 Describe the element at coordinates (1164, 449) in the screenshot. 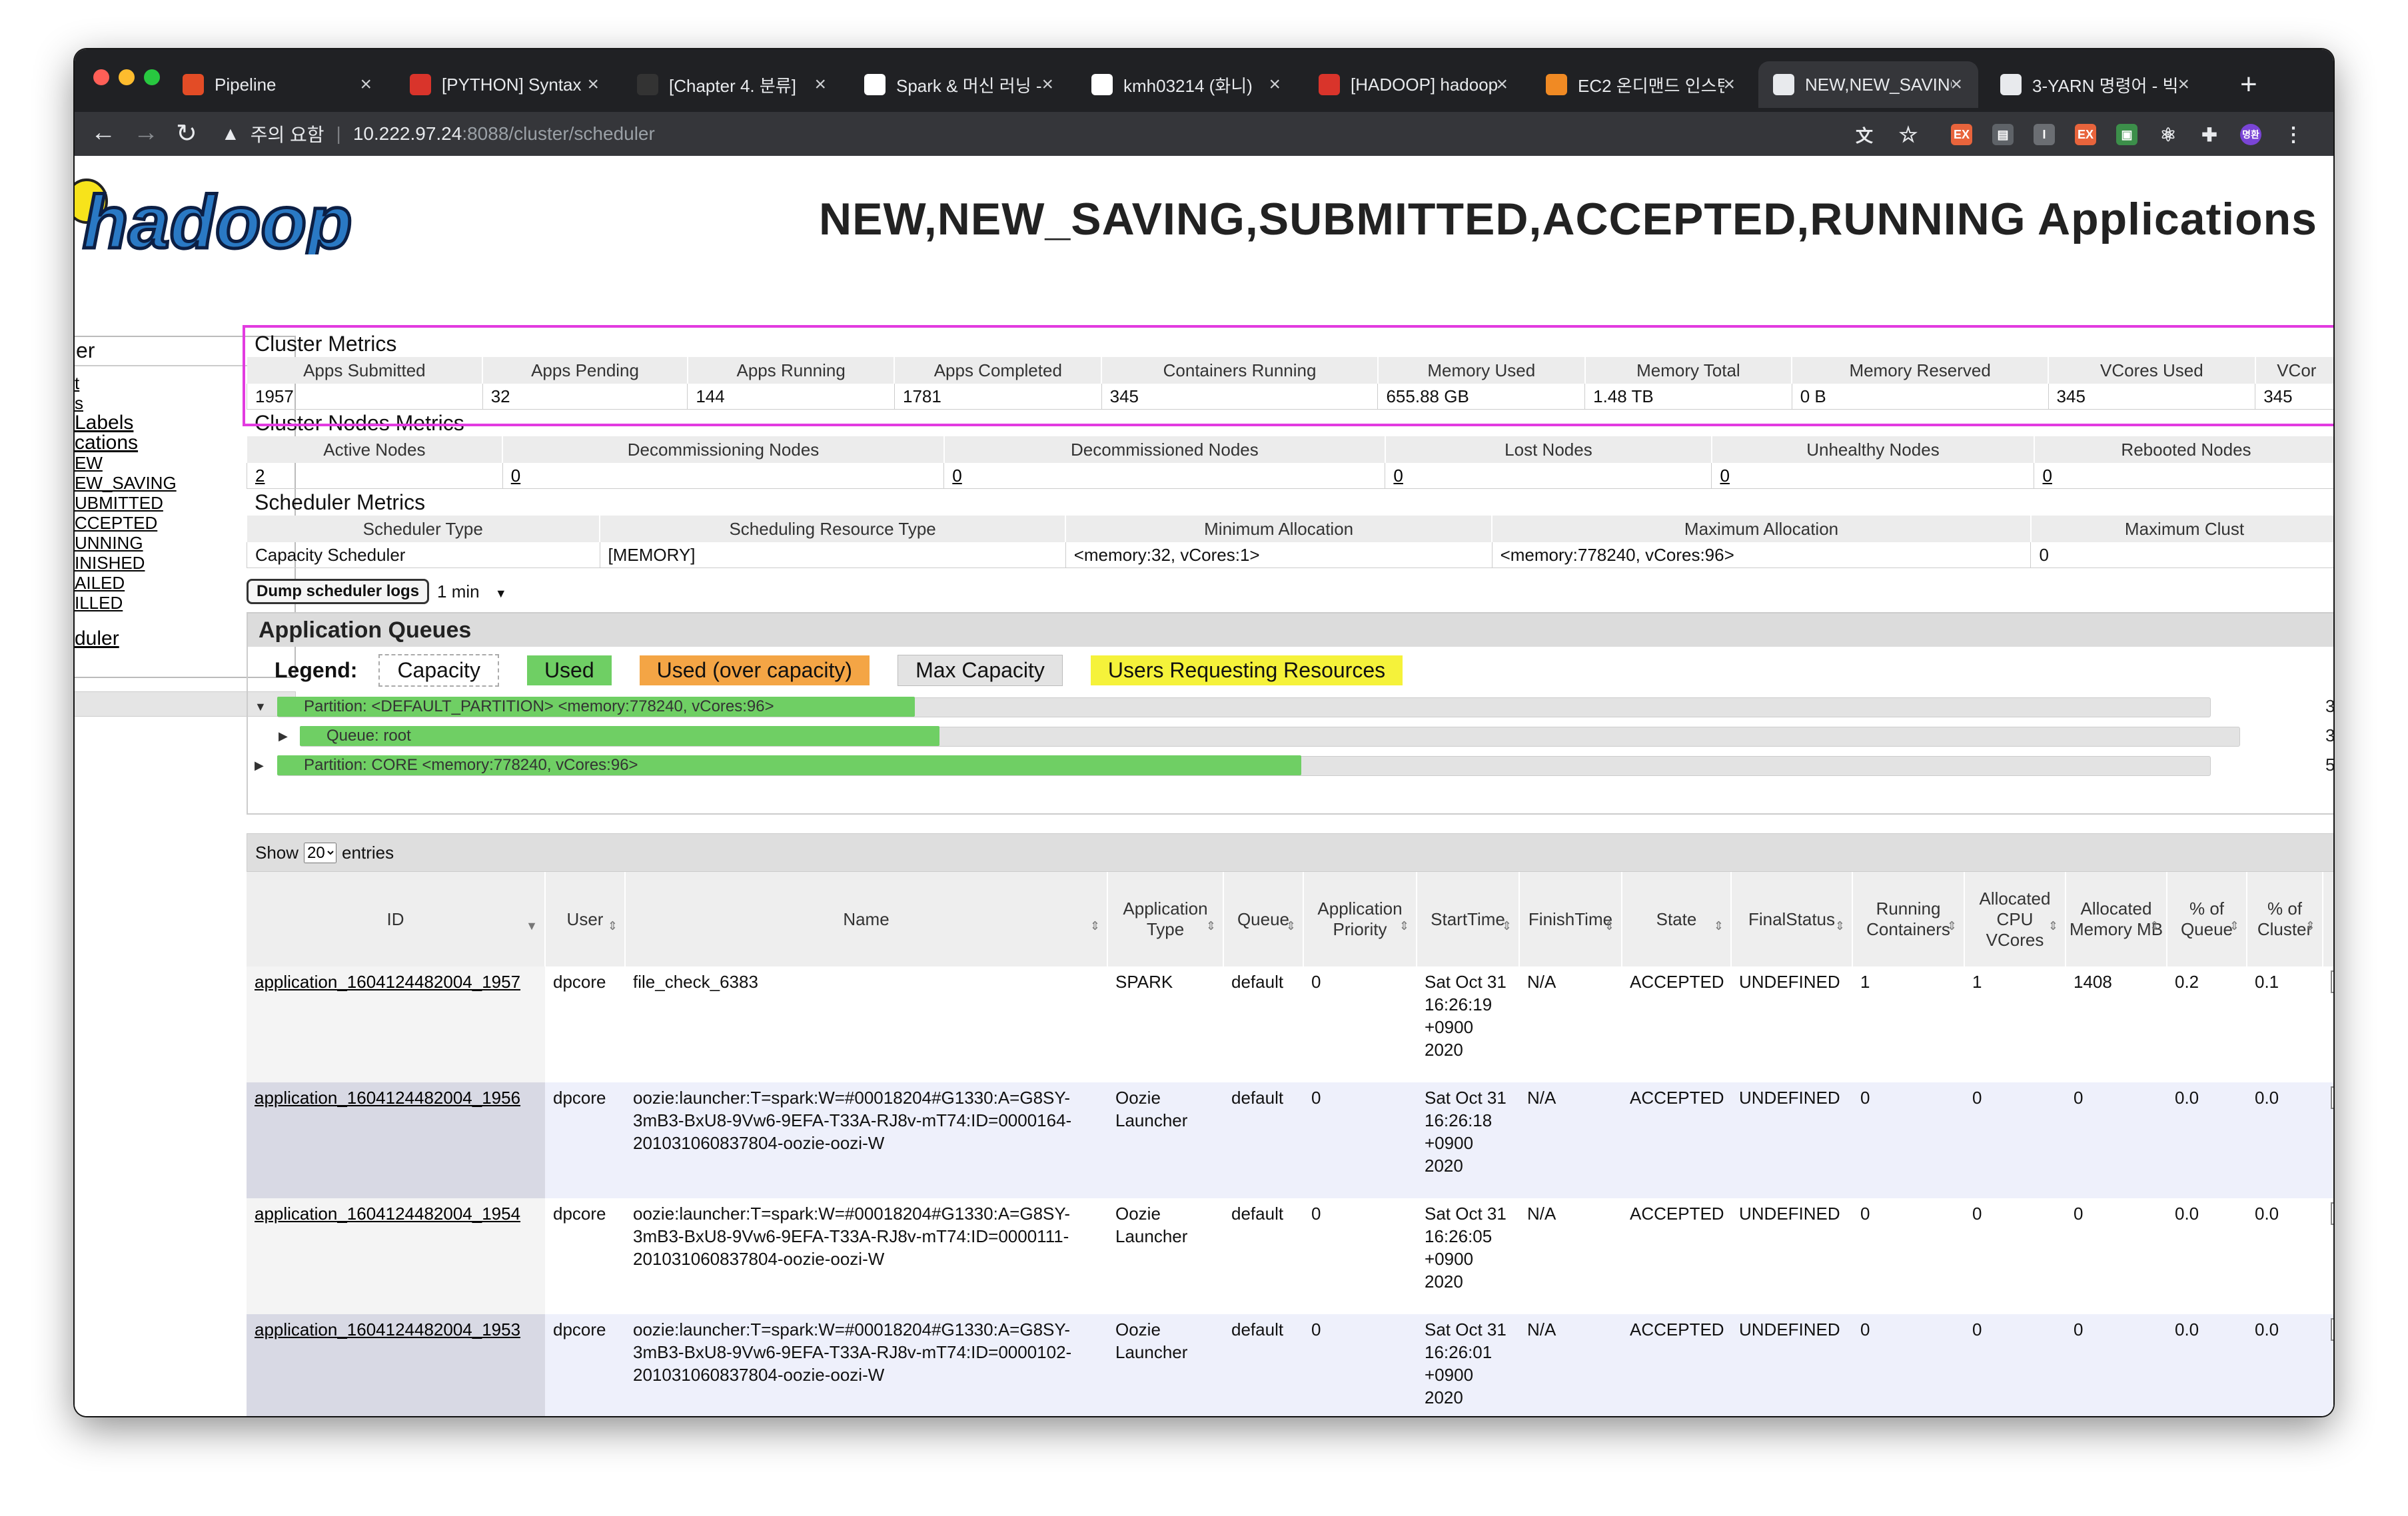

I see `node_metrics-header: Decommissioned Nodes` at that location.